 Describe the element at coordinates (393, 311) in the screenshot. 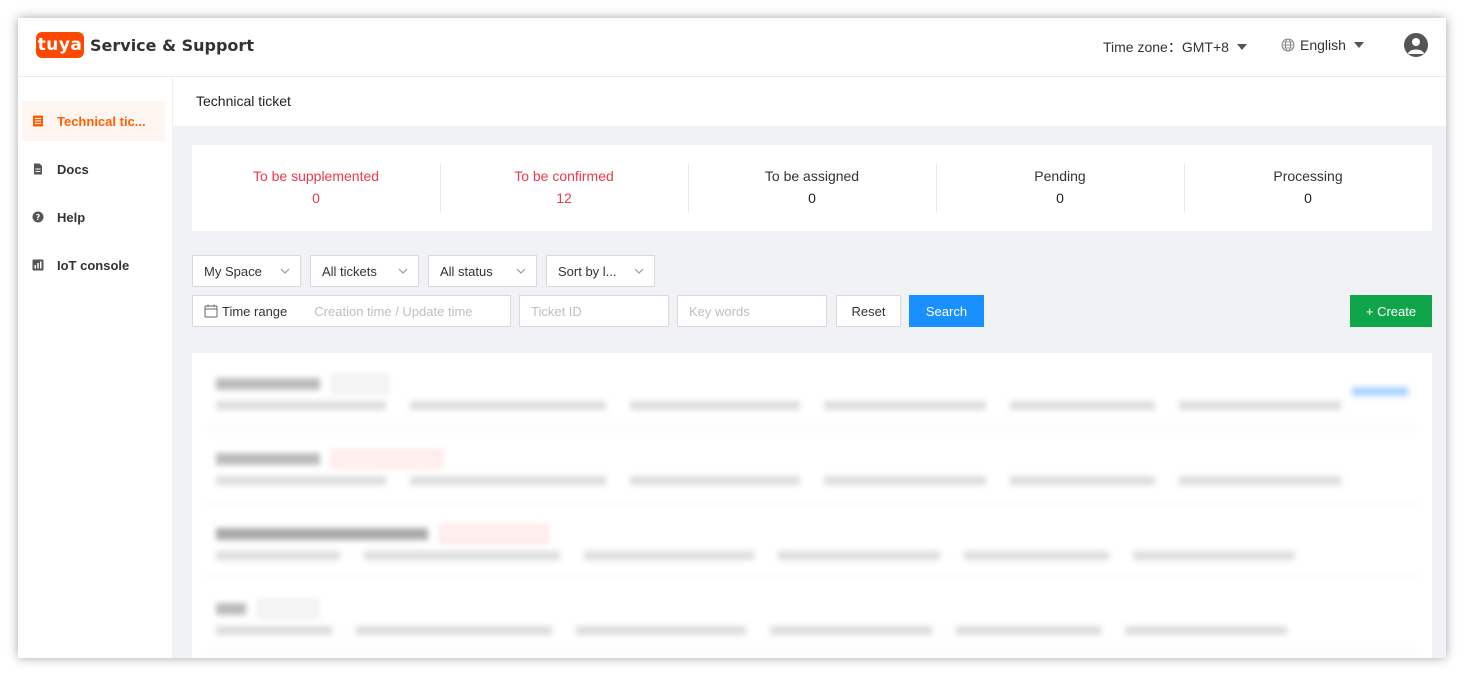

I see `time-range-placeholder: Creation time / Update time` at that location.